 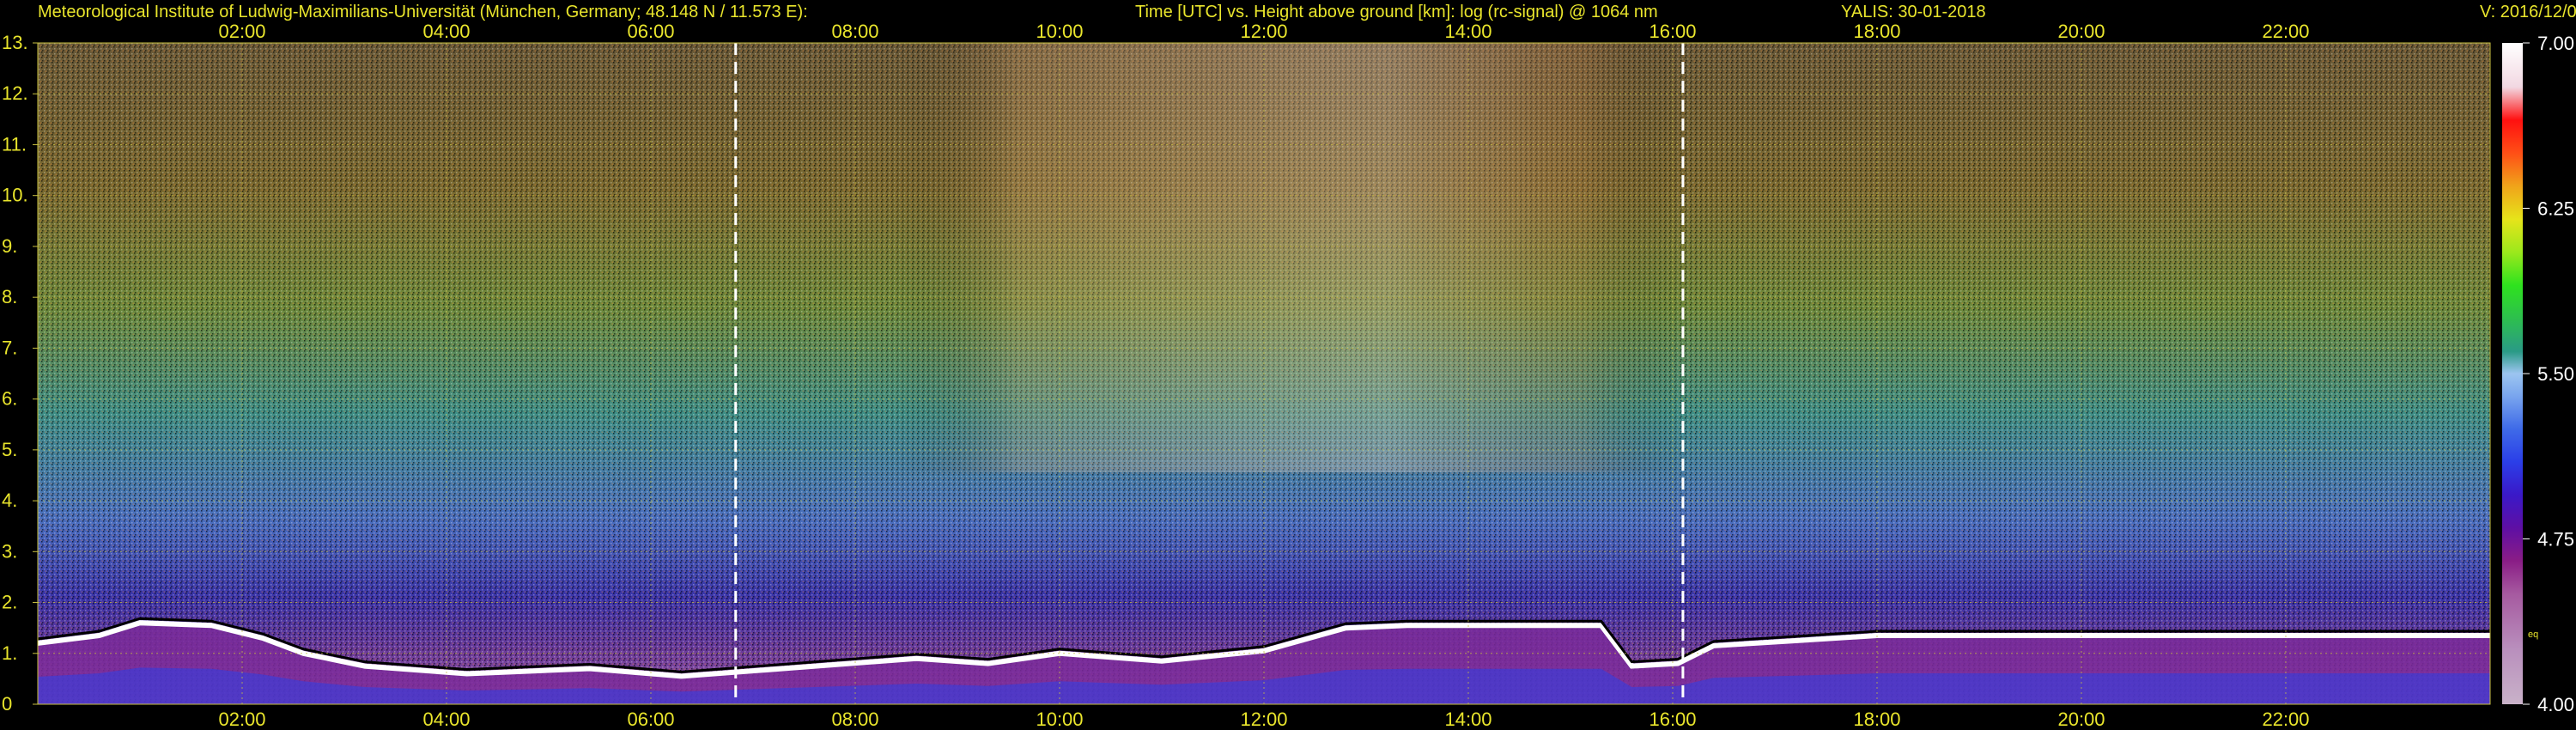 What do you see at coordinates (1877, 31) in the screenshot?
I see `x-tick-label-top: 18:00` at bounding box center [1877, 31].